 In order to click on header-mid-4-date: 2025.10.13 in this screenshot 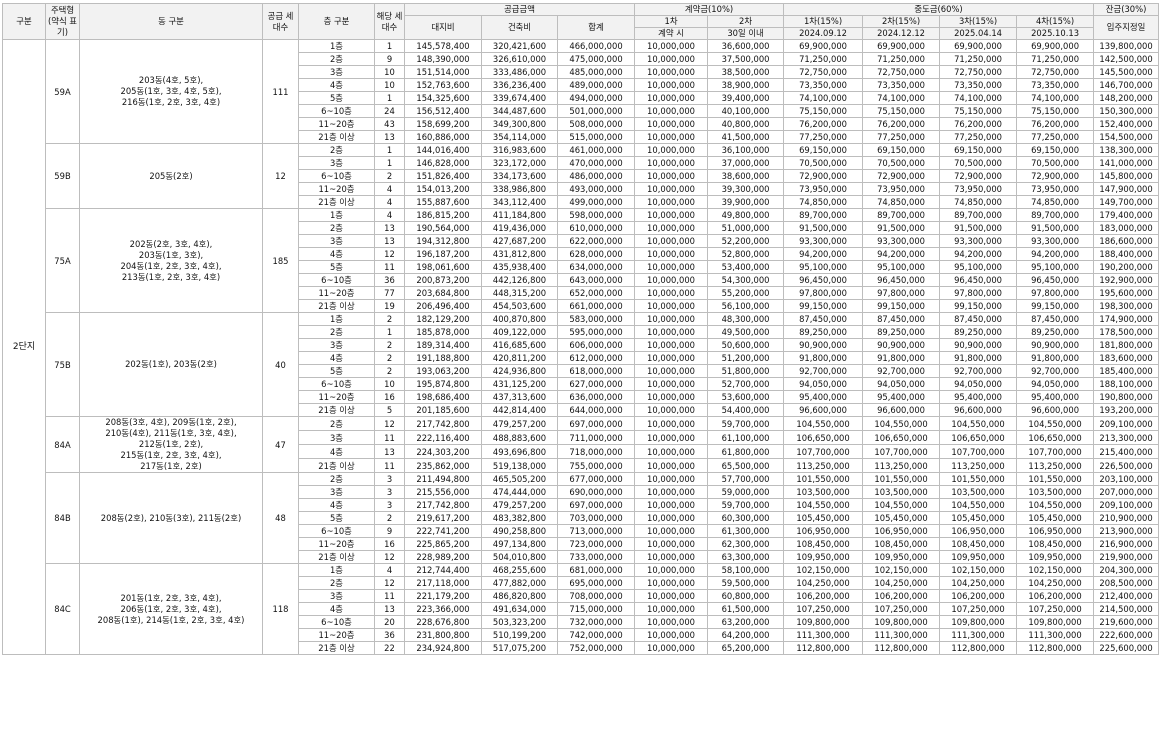, I will do `click(1055, 33)`.